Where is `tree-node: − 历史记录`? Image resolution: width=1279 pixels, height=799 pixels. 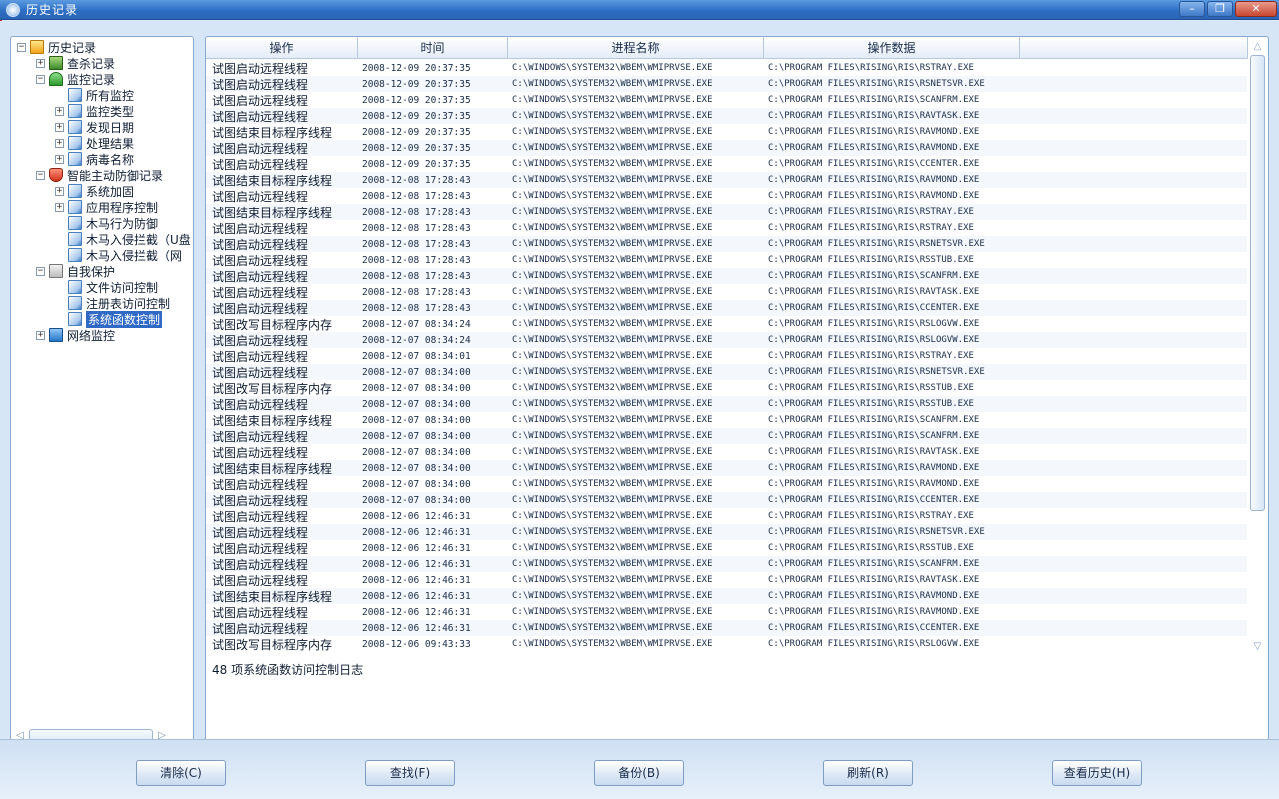
tree-node: − 历史记录 is located at coordinates (56, 47).